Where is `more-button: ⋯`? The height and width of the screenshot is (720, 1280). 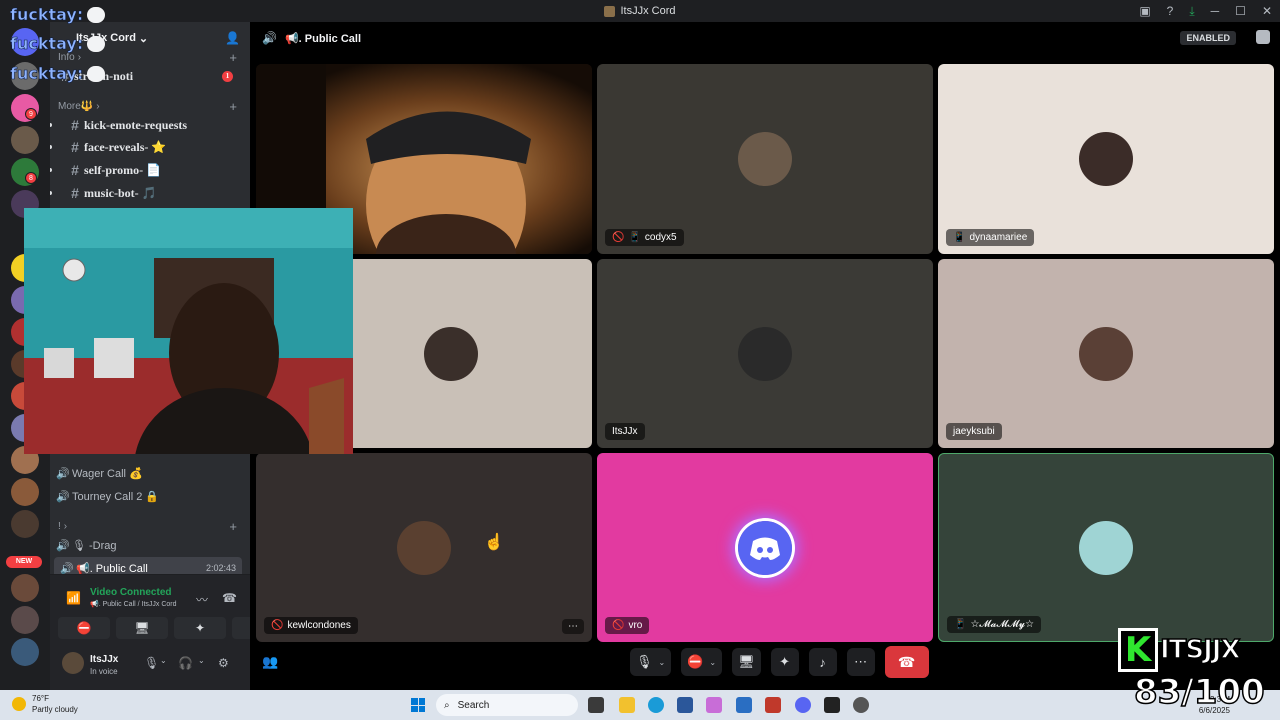 more-button: ⋯ is located at coordinates (860, 662).